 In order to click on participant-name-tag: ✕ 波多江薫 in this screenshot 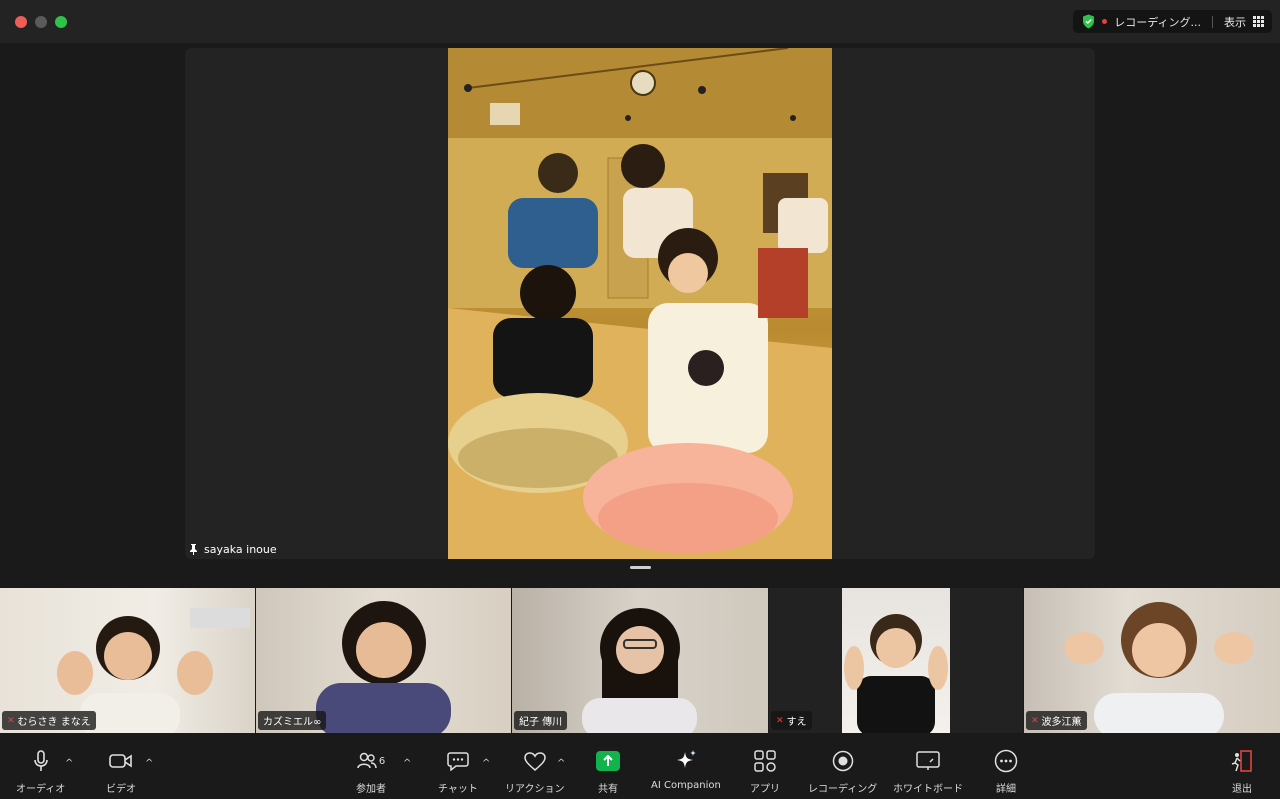, I will do `click(1056, 720)`.